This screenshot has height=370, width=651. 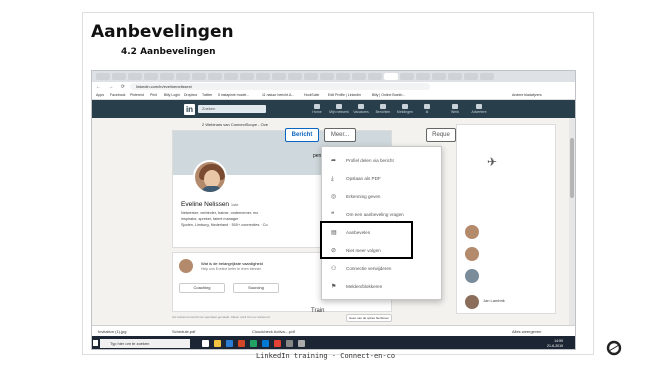 I want to click on bookmark: Twitter, so click(x=207, y=95).